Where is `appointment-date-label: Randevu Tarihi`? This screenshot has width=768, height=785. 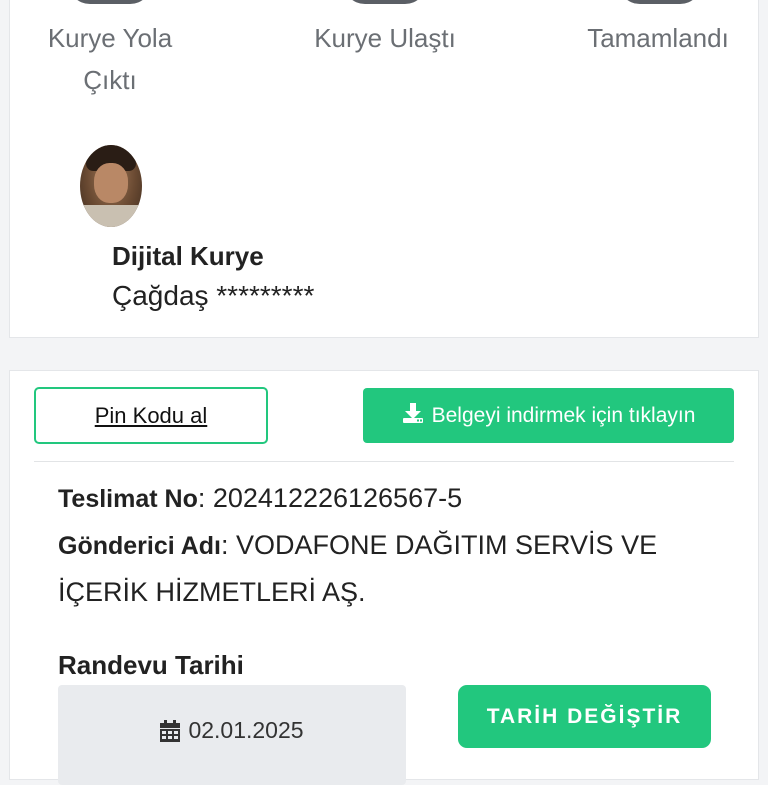 appointment-date-label: Randevu Tarihi is located at coordinates (151, 665).